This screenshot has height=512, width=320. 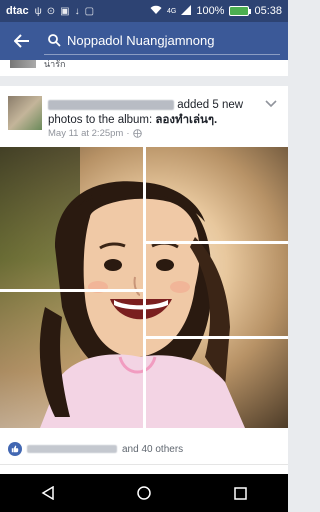 I want to click on download-icon: ↓, so click(x=77, y=11).